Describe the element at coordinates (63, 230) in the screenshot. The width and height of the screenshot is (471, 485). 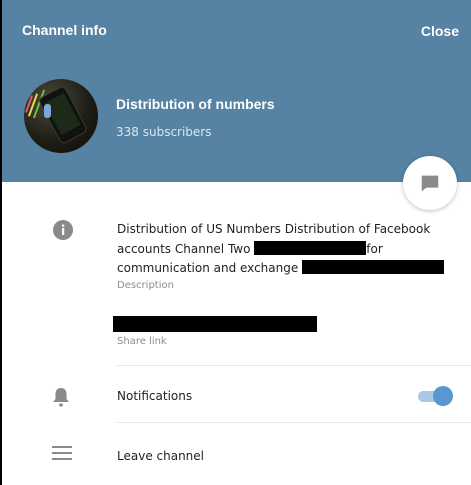
I see `info-icon` at that location.